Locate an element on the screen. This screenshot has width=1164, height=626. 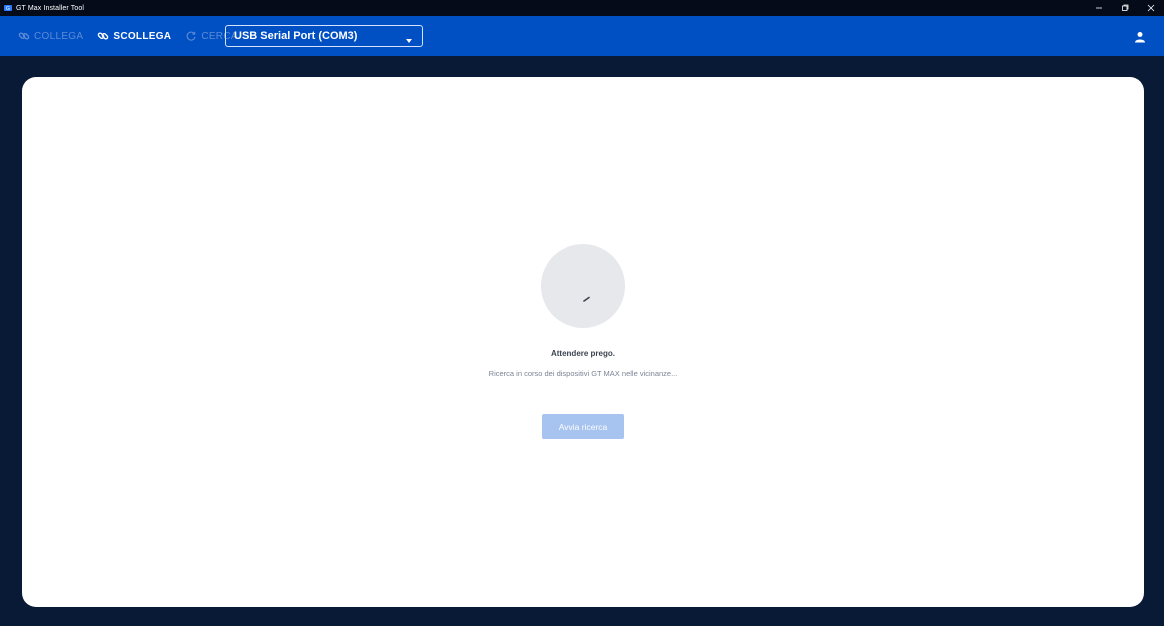
refresh-icon is located at coordinates (191, 36).